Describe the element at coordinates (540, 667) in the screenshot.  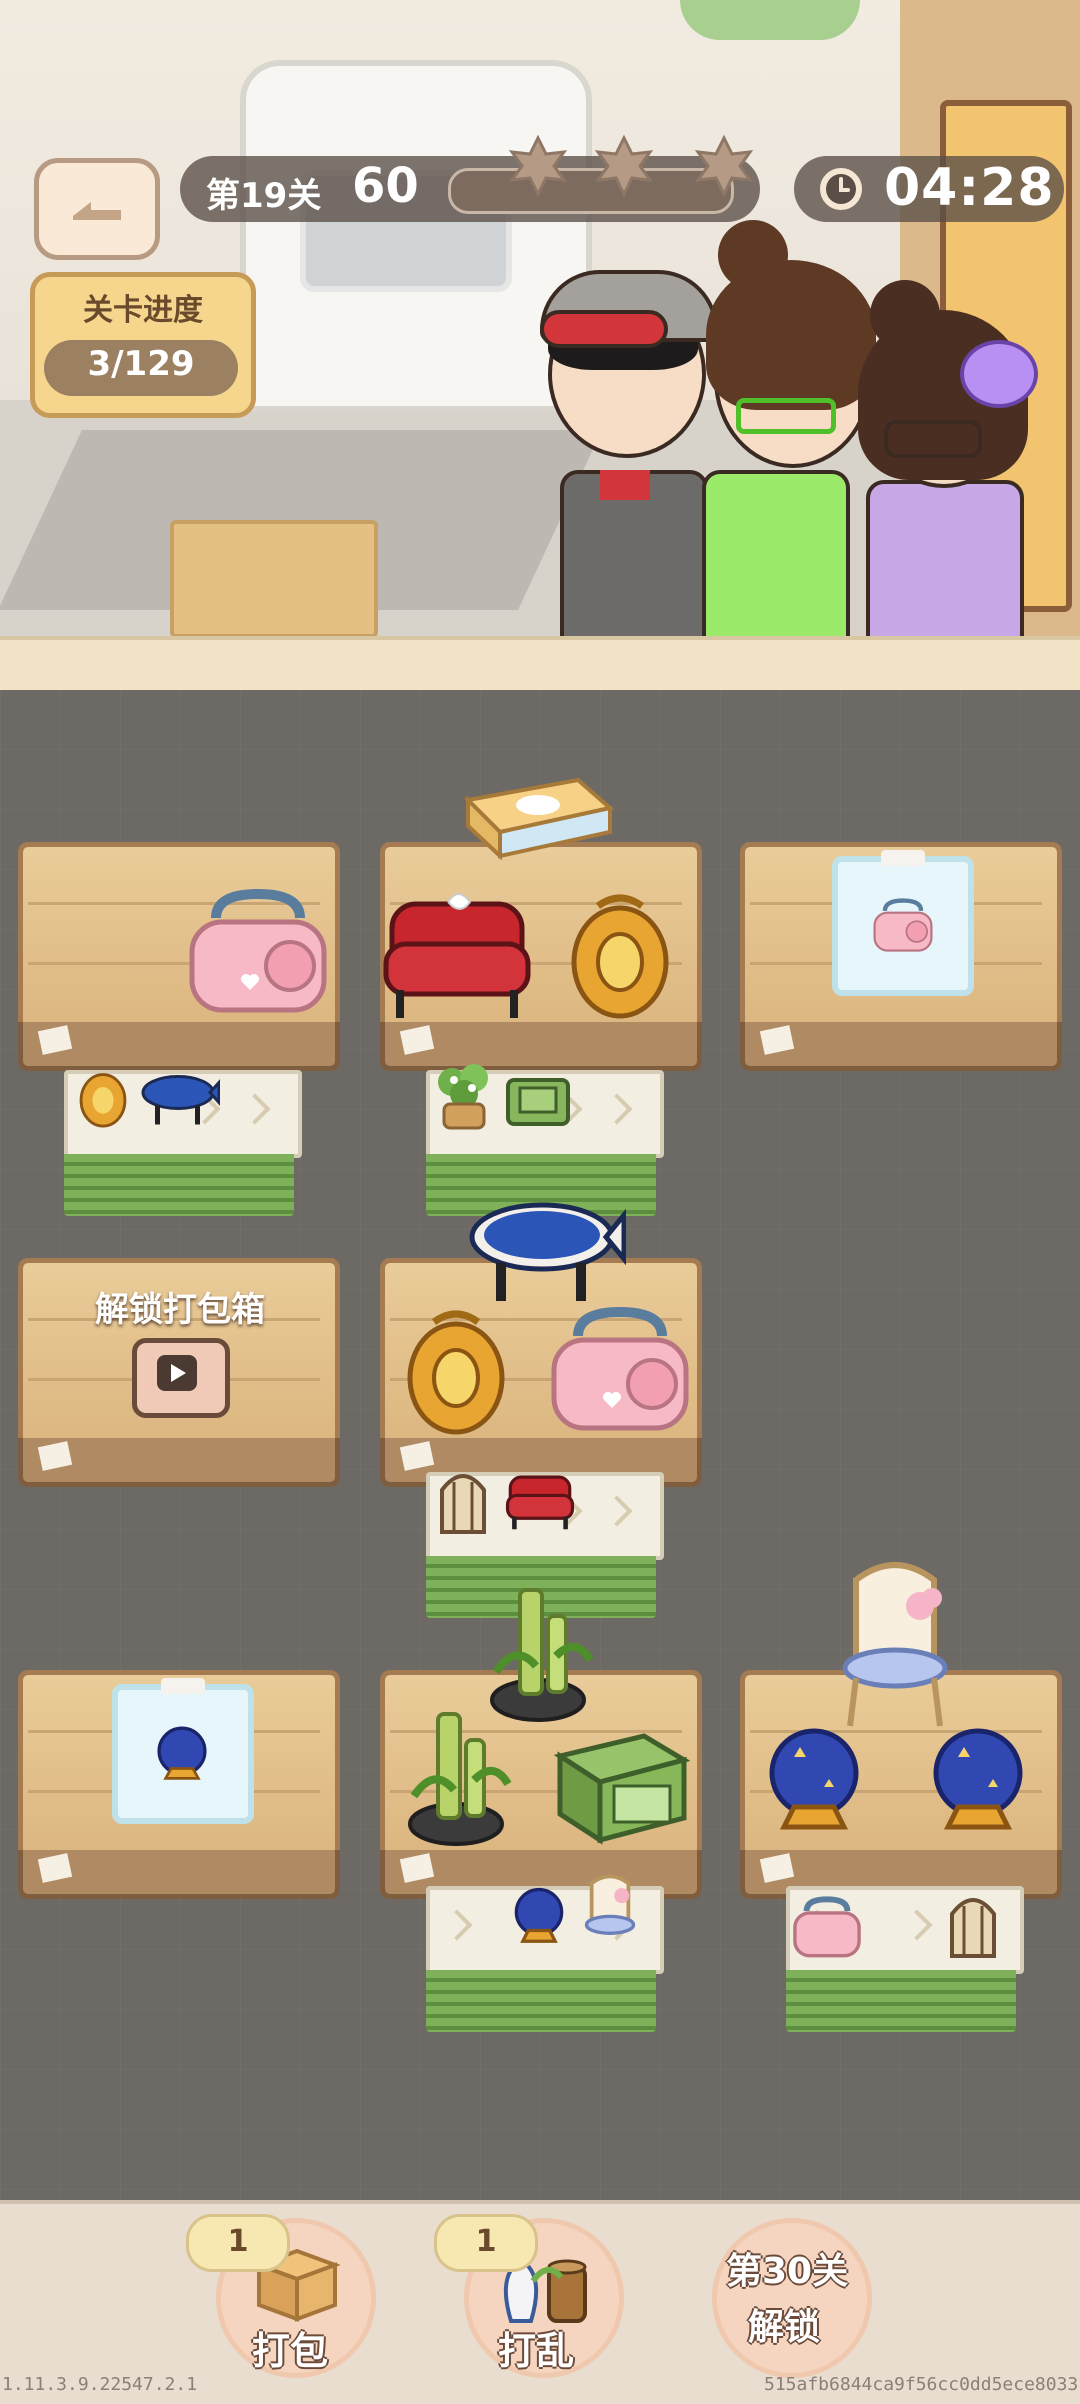
I see `counter-ledge` at that location.